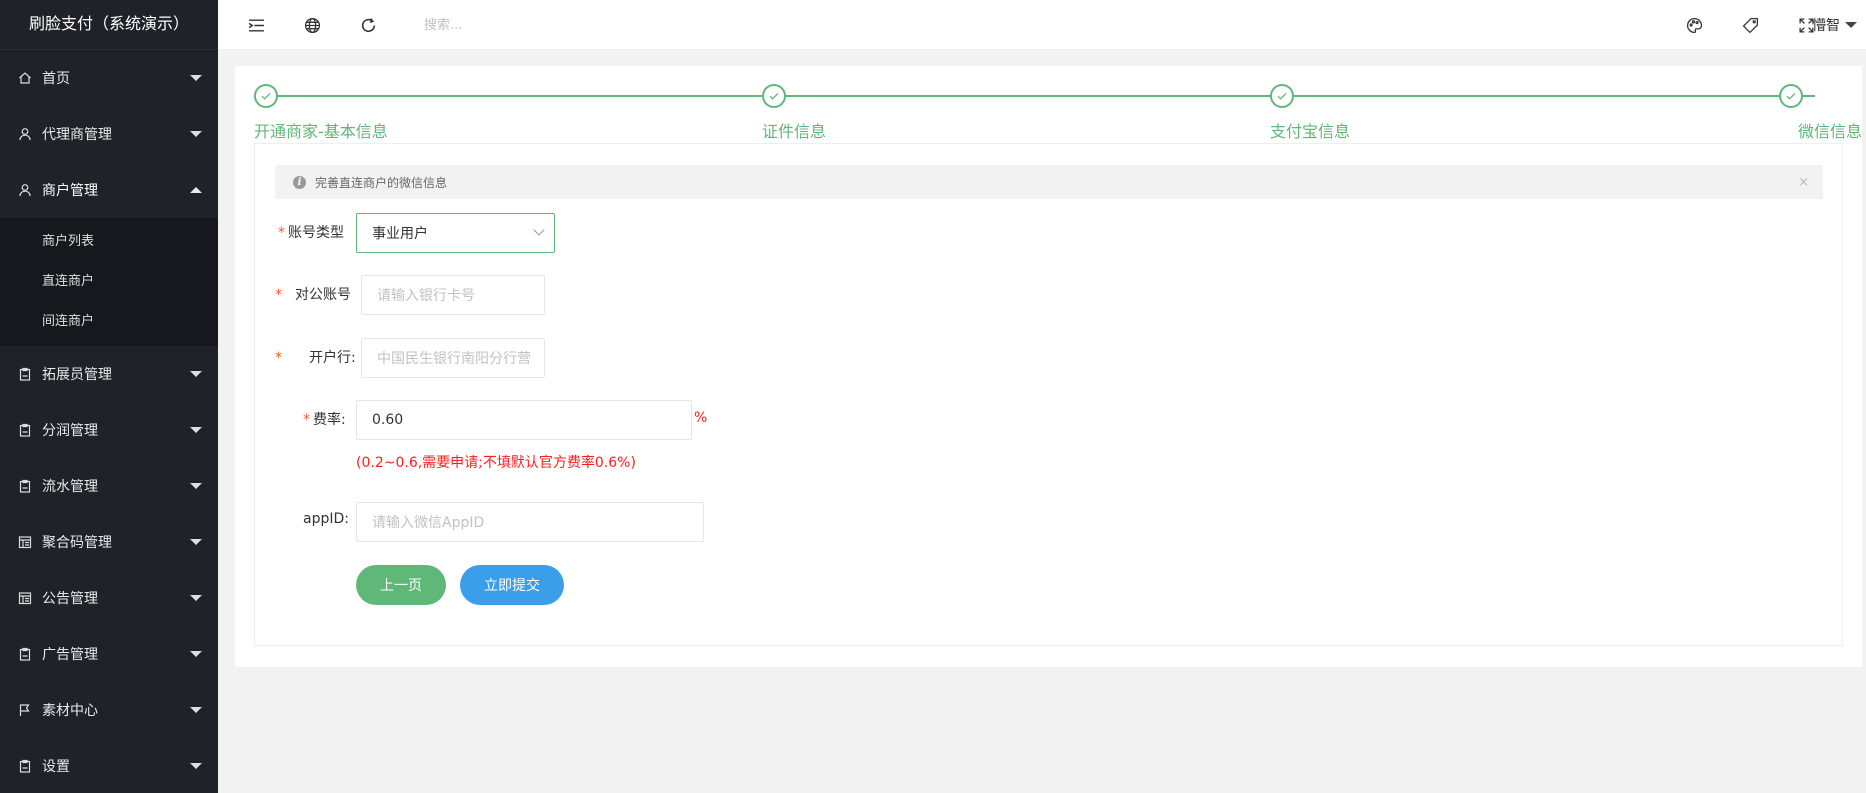 This screenshot has width=1866, height=793. What do you see at coordinates (77, 375) in the screenshot?
I see `sidebar-item-label: 拓展员管理` at bounding box center [77, 375].